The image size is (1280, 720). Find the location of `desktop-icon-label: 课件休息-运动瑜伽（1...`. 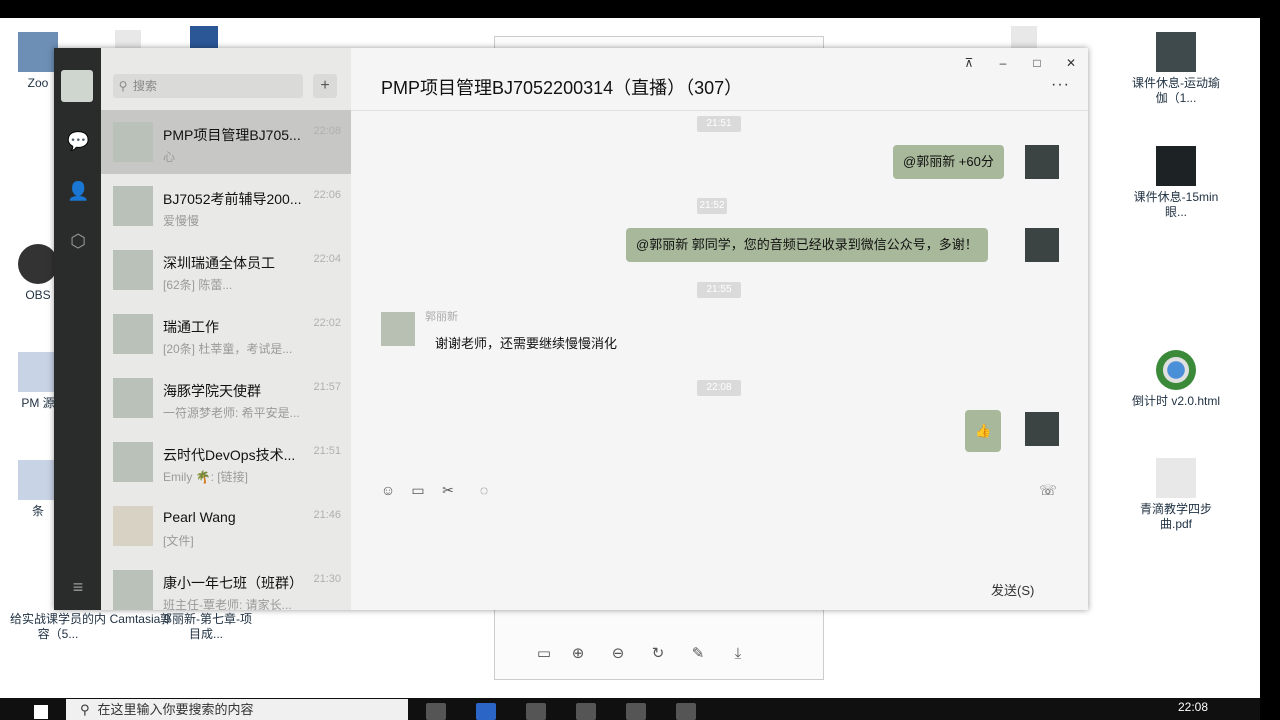

desktop-icon-label: 课件休息-运动瑜伽（1... is located at coordinates (1176, 90).